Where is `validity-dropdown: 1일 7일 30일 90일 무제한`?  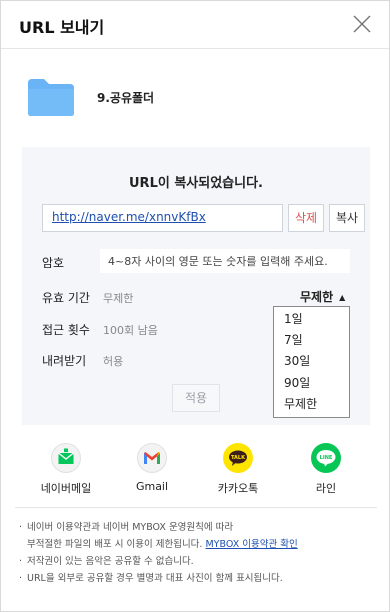
validity-dropdown: 1일 7일 30일 90일 무제한 is located at coordinates (311, 362).